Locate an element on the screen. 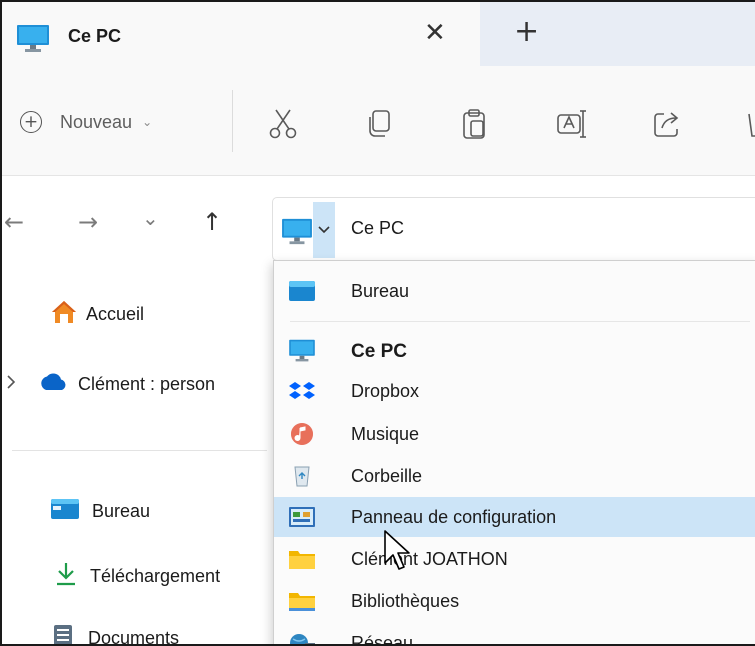 Image resolution: width=755 pixels, height=646 pixels. sidebar-divider is located at coordinates (139, 450).